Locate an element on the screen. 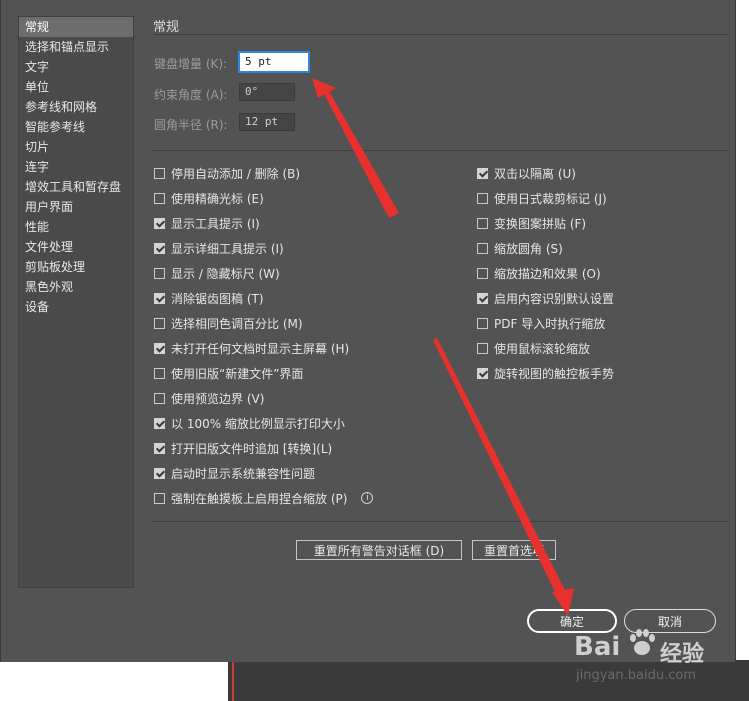 The height and width of the screenshot is (701, 749). watermark-brand-suffix: 经验 is located at coordinates (682, 654).